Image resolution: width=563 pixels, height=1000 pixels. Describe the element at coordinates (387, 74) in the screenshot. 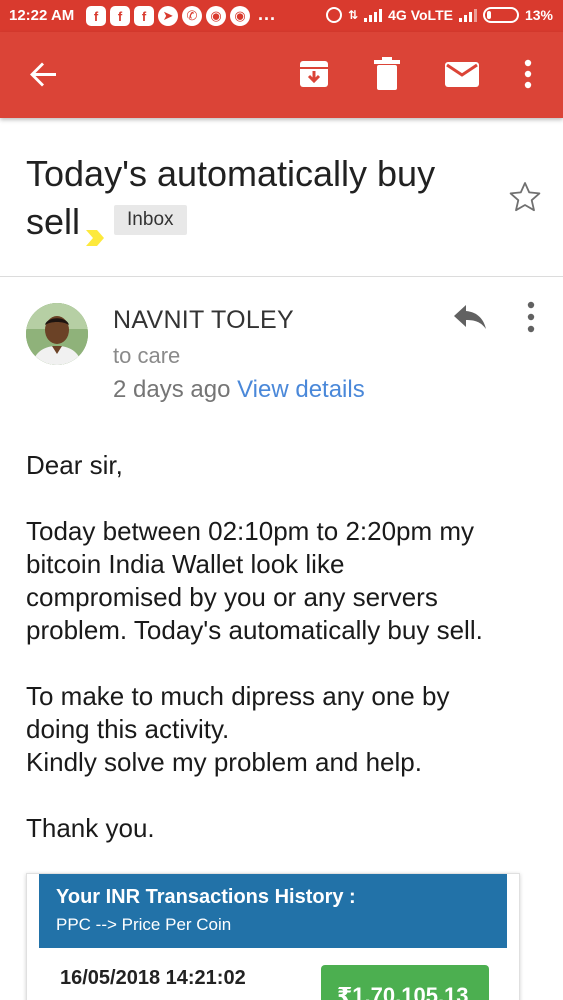

I see `delete-icon` at that location.